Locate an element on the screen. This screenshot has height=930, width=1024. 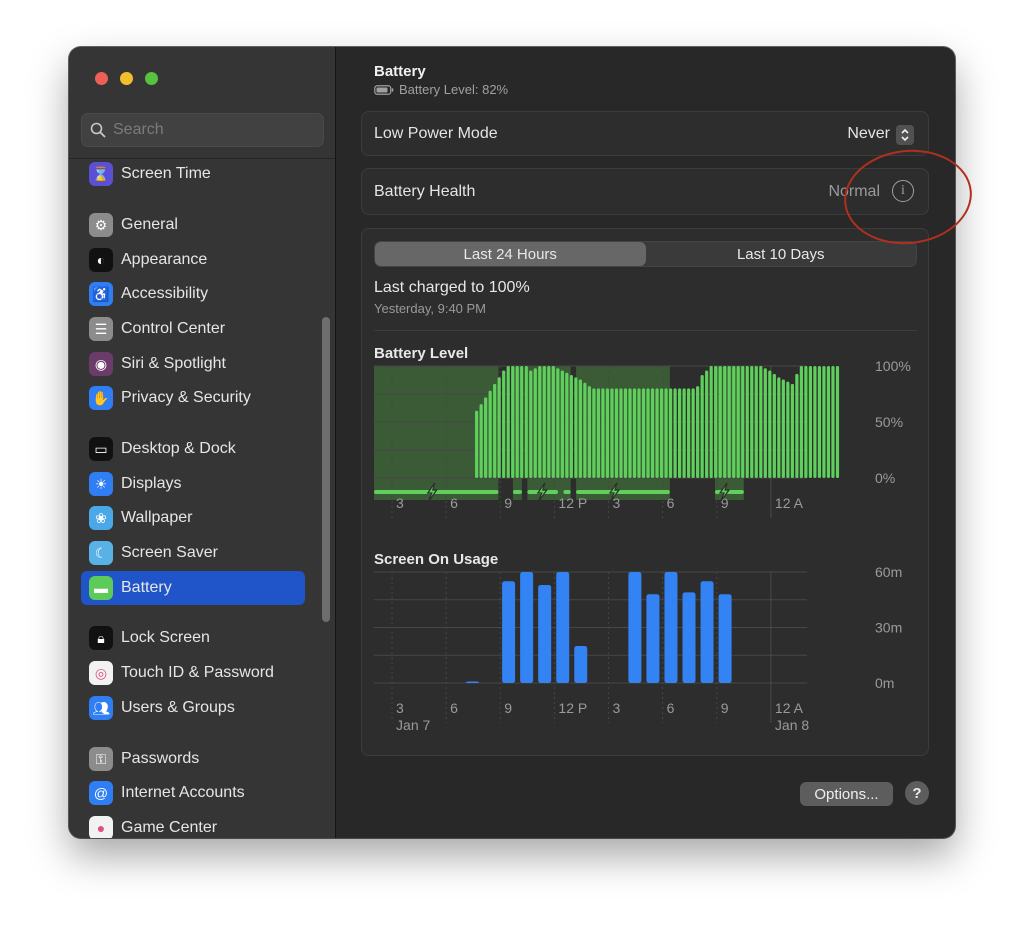
search-icon is located at coordinates (98, 130).